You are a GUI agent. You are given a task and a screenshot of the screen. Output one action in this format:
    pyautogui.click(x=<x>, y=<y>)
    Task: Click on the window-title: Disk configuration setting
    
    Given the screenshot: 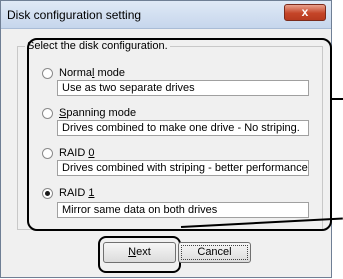 What is the action you would take?
    pyautogui.click(x=74, y=15)
    